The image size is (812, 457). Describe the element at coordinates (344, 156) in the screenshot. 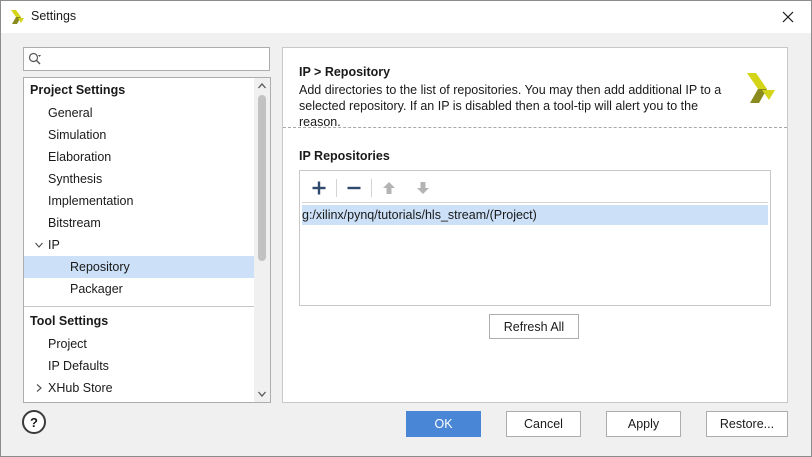

I see `ip-repositories-label: IP Repositories` at that location.